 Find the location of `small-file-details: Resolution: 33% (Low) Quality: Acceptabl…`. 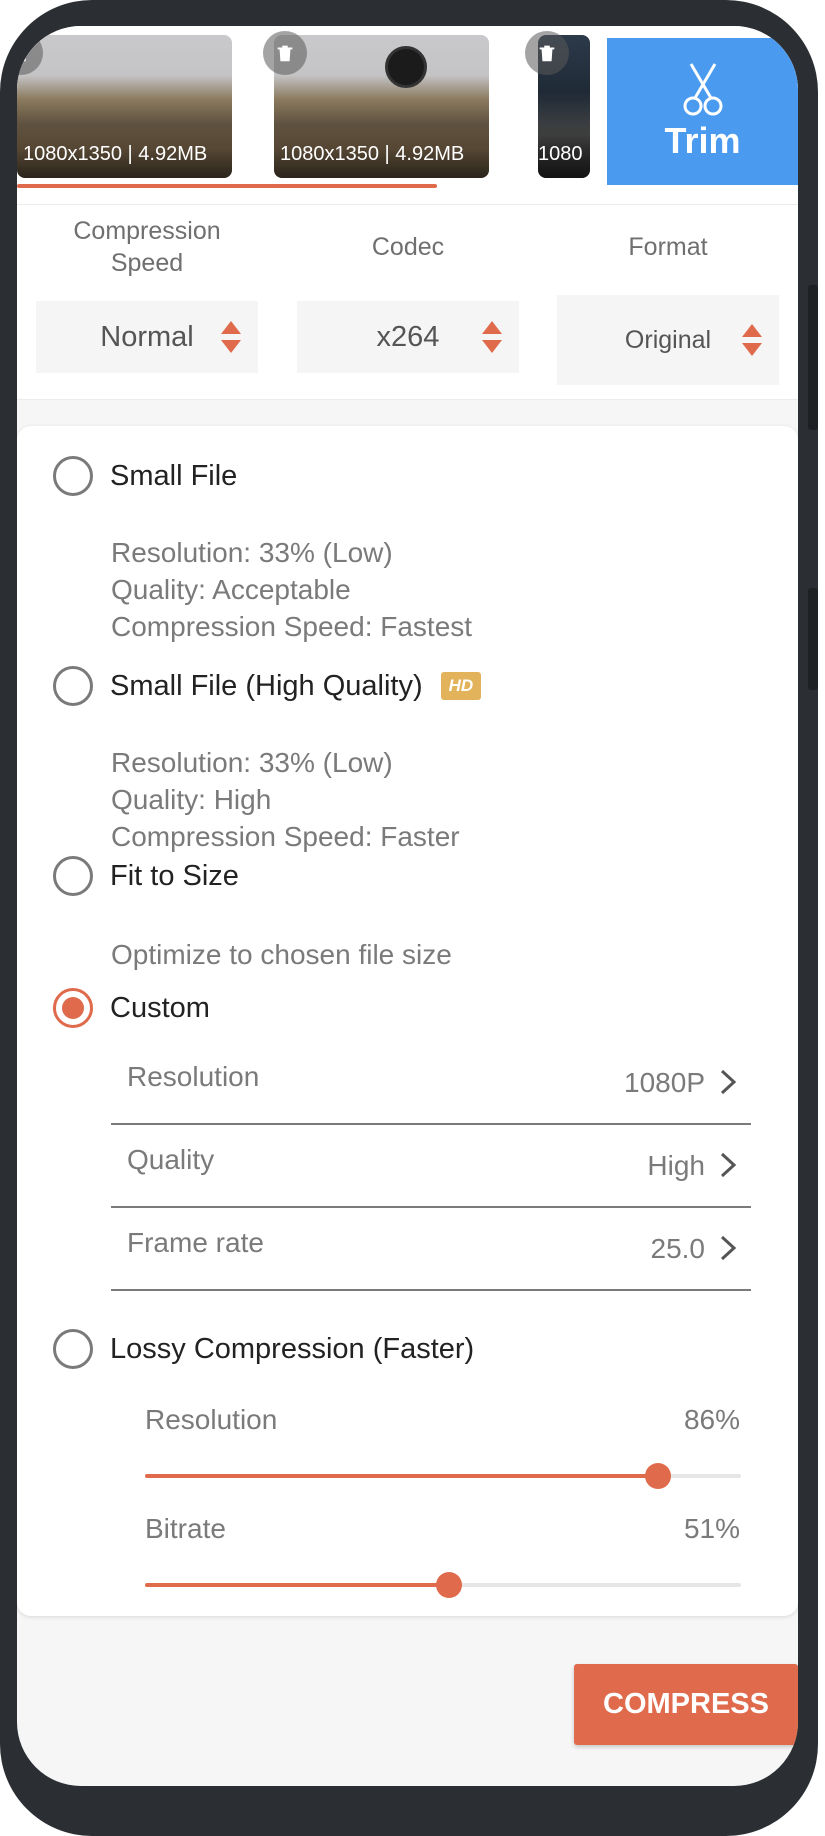

small-file-details: Resolution: 33% (Low) Quality: Acceptabl… is located at coordinates (291, 589).